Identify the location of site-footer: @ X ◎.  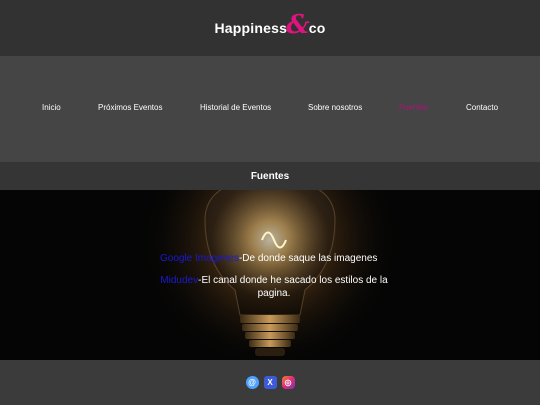
(270, 382).